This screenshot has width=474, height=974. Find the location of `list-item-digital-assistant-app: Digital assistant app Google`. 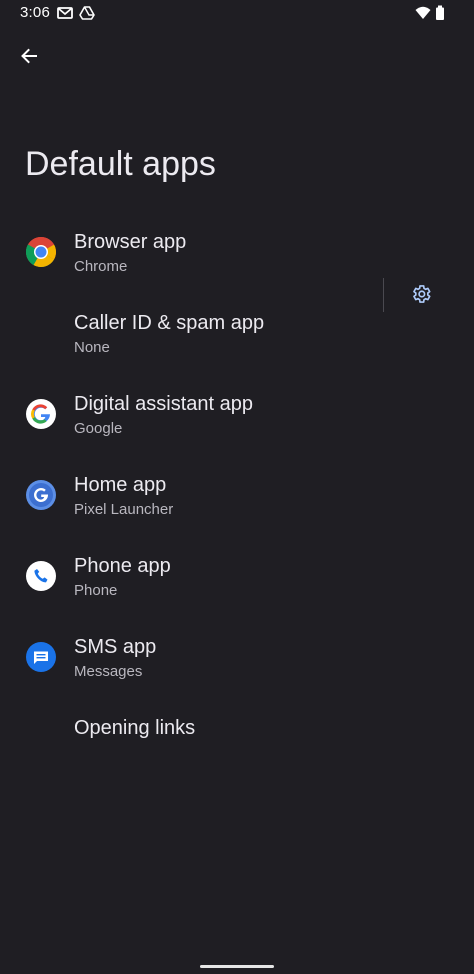

list-item-digital-assistant-app: Digital assistant app Google is located at coordinates (237, 403).